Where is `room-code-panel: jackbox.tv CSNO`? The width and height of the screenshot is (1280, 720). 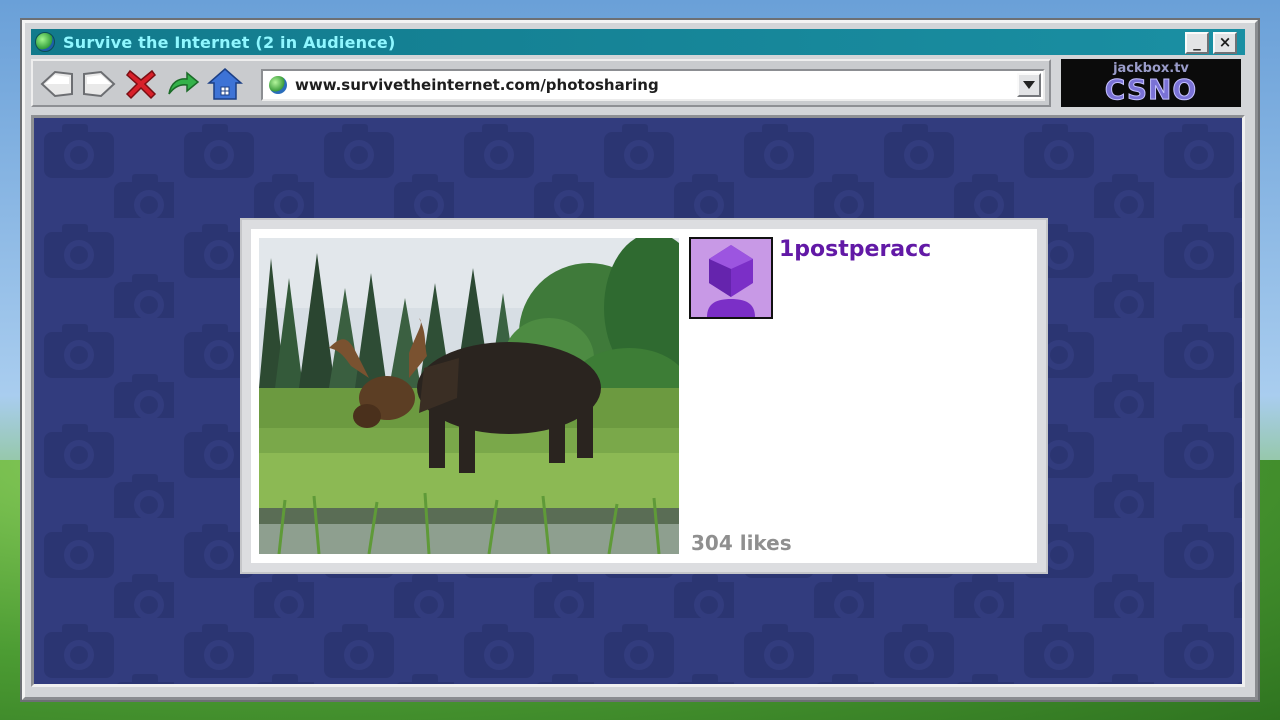
room-code-panel: jackbox.tv CSNO is located at coordinates (1151, 83).